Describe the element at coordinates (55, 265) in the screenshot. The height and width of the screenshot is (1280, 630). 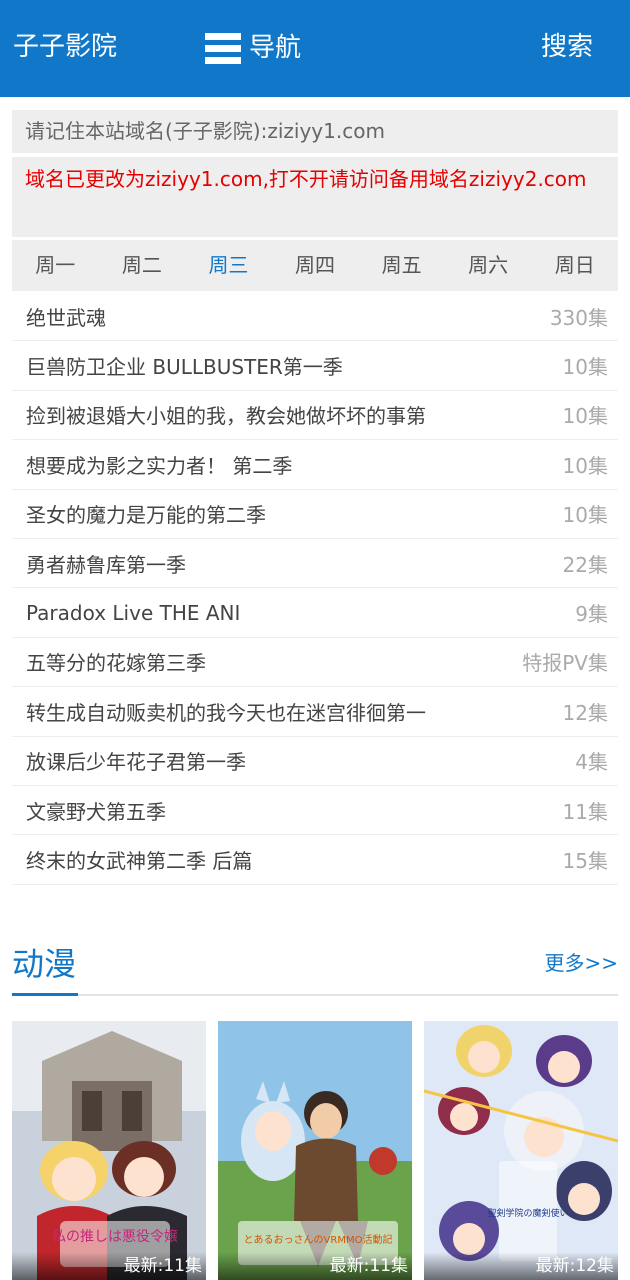
I see `tab-monday: 周一` at that location.